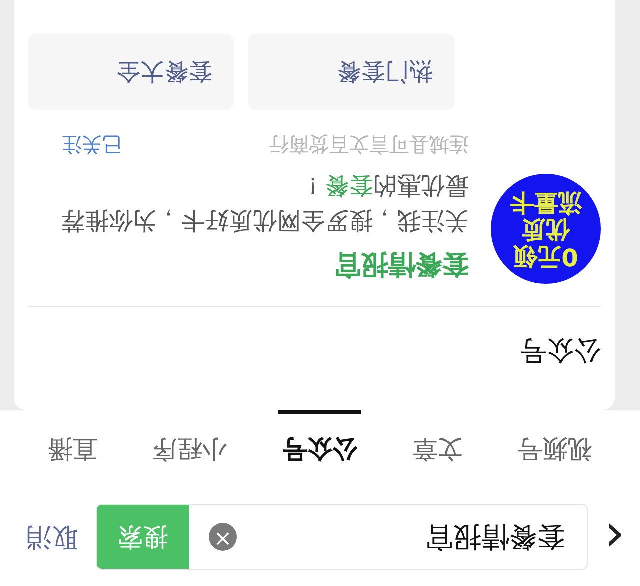 The image size is (640, 586). Describe the element at coordinates (52, 537) in the screenshot. I see `cancel-link: 取消` at that location.